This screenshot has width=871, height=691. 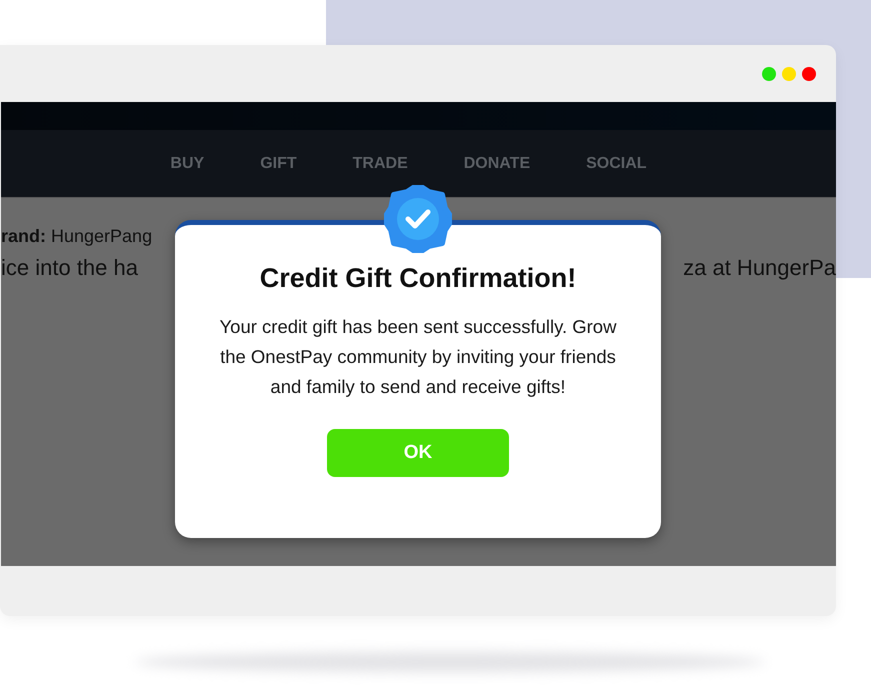 What do you see at coordinates (23, 236) in the screenshot?
I see `brand-label: rand:` at bounding box center [23, 236].